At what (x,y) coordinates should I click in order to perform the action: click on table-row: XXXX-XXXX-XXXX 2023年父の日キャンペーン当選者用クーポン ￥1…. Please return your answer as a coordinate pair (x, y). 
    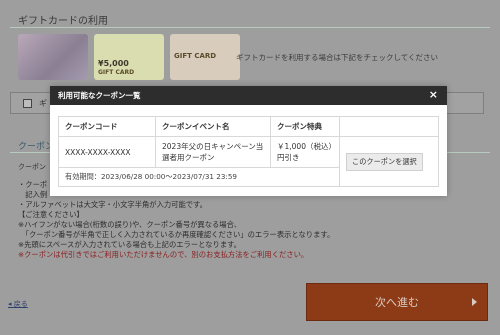
    Looking at the image, I should click on (248, 161).